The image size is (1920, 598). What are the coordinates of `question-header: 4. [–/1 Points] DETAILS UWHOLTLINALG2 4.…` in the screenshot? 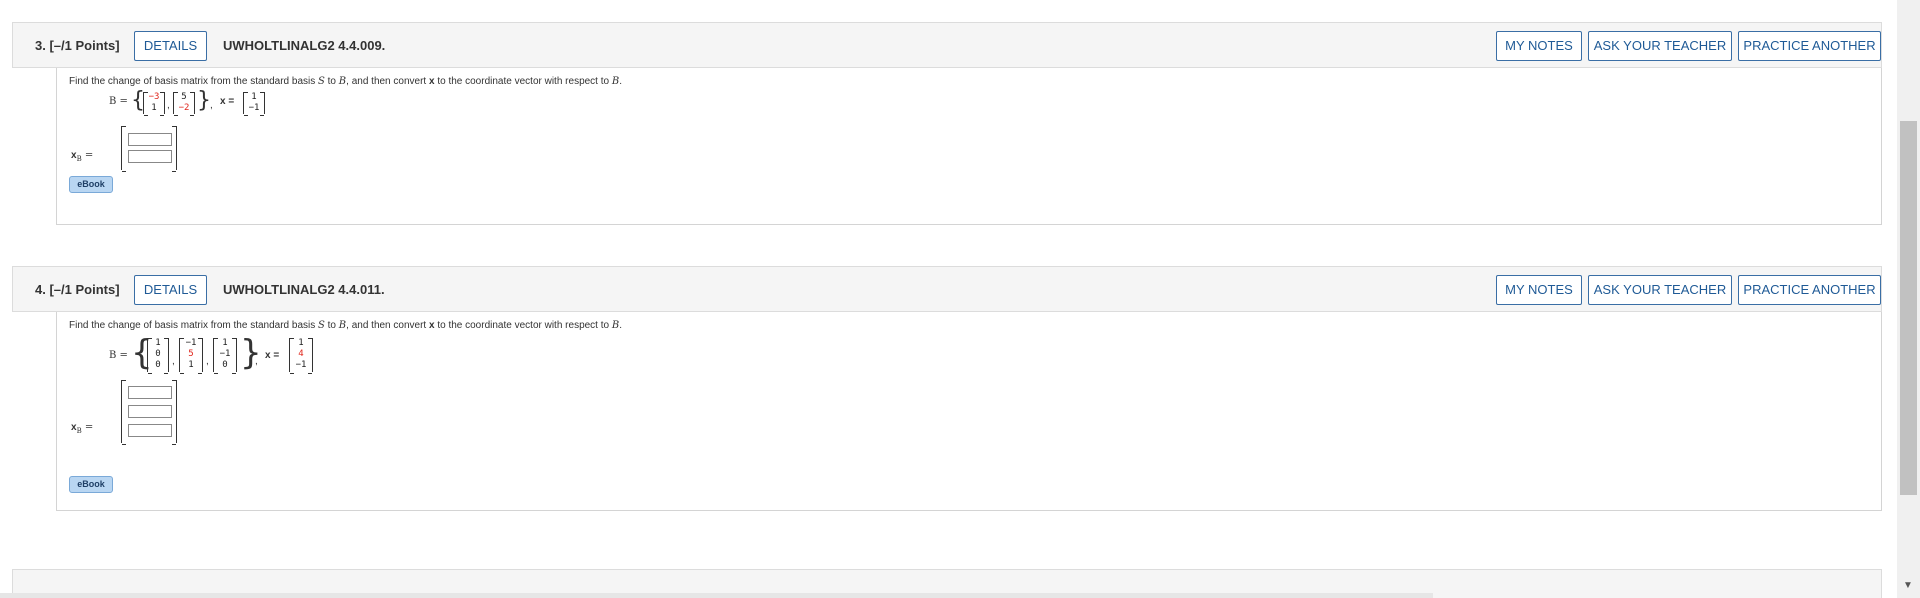 It's located at (947, 289).